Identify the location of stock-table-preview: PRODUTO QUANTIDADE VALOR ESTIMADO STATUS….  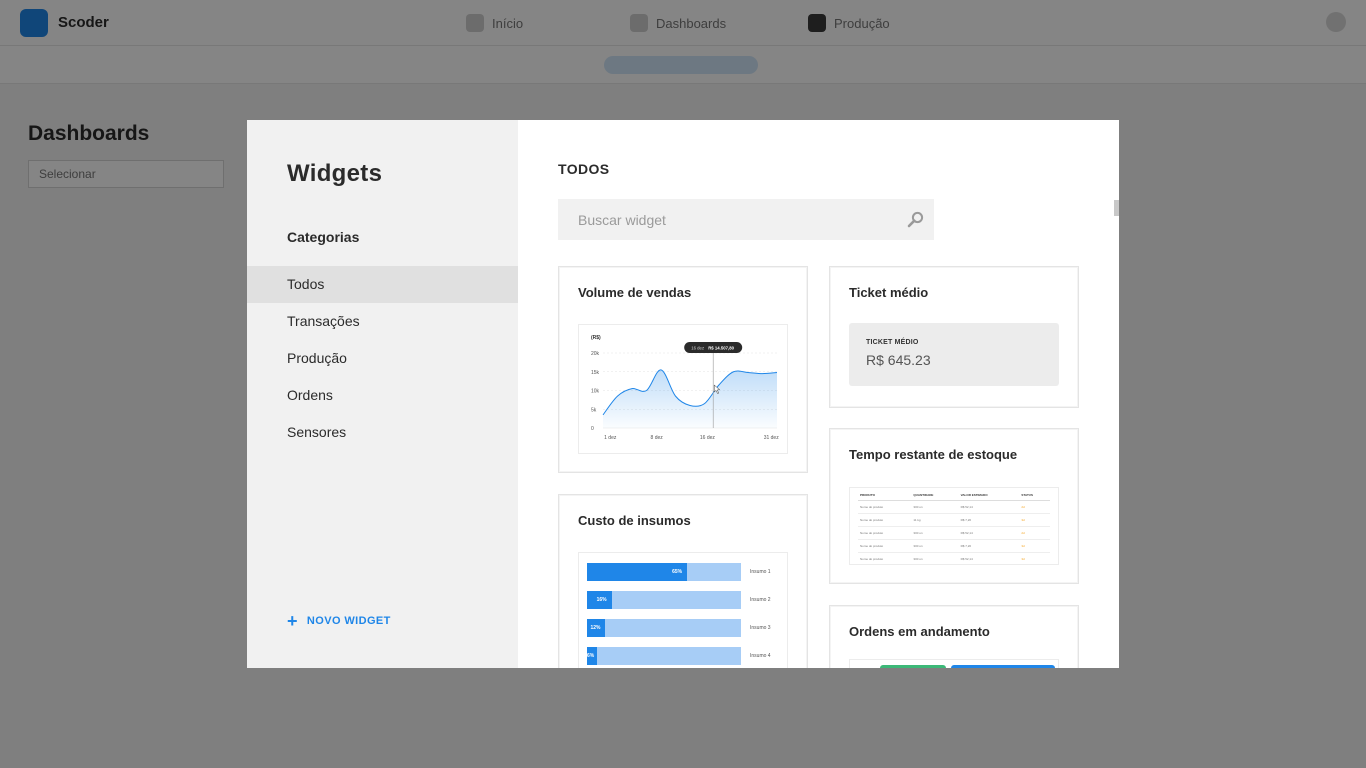
(954, 526).